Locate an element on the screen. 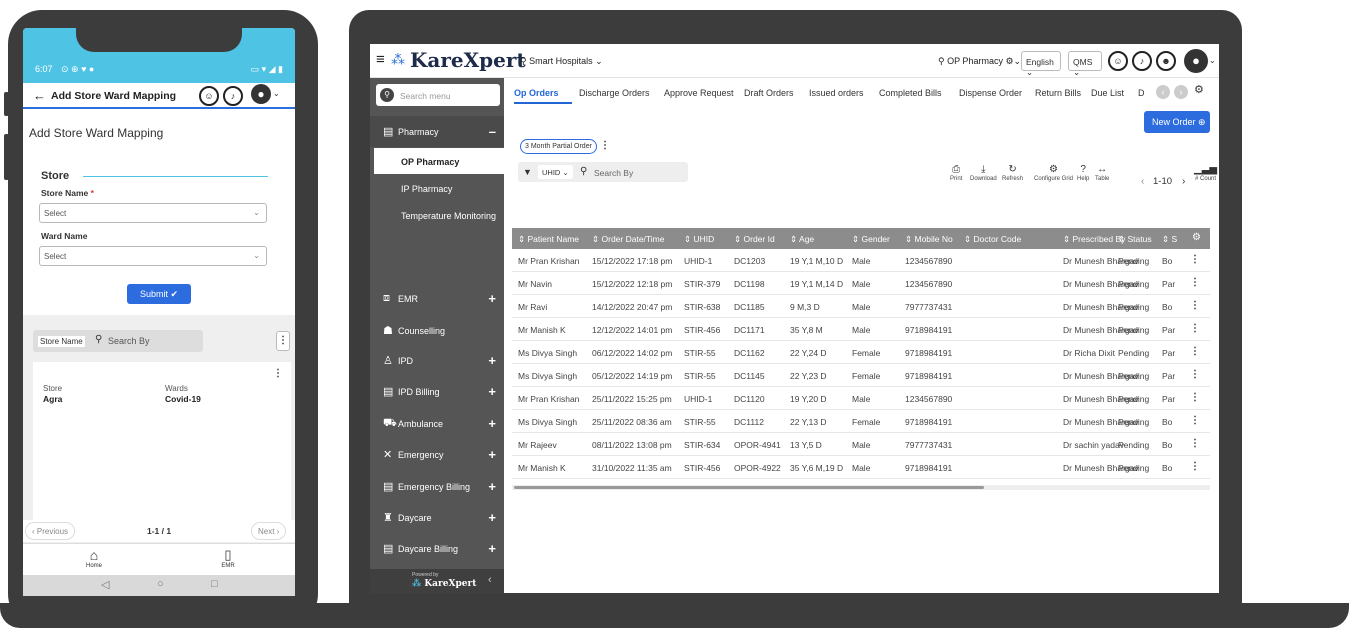 The width and height of the screenshot is (1356, 628). filter-icon: ▼ is located at coordinates (527, 172).